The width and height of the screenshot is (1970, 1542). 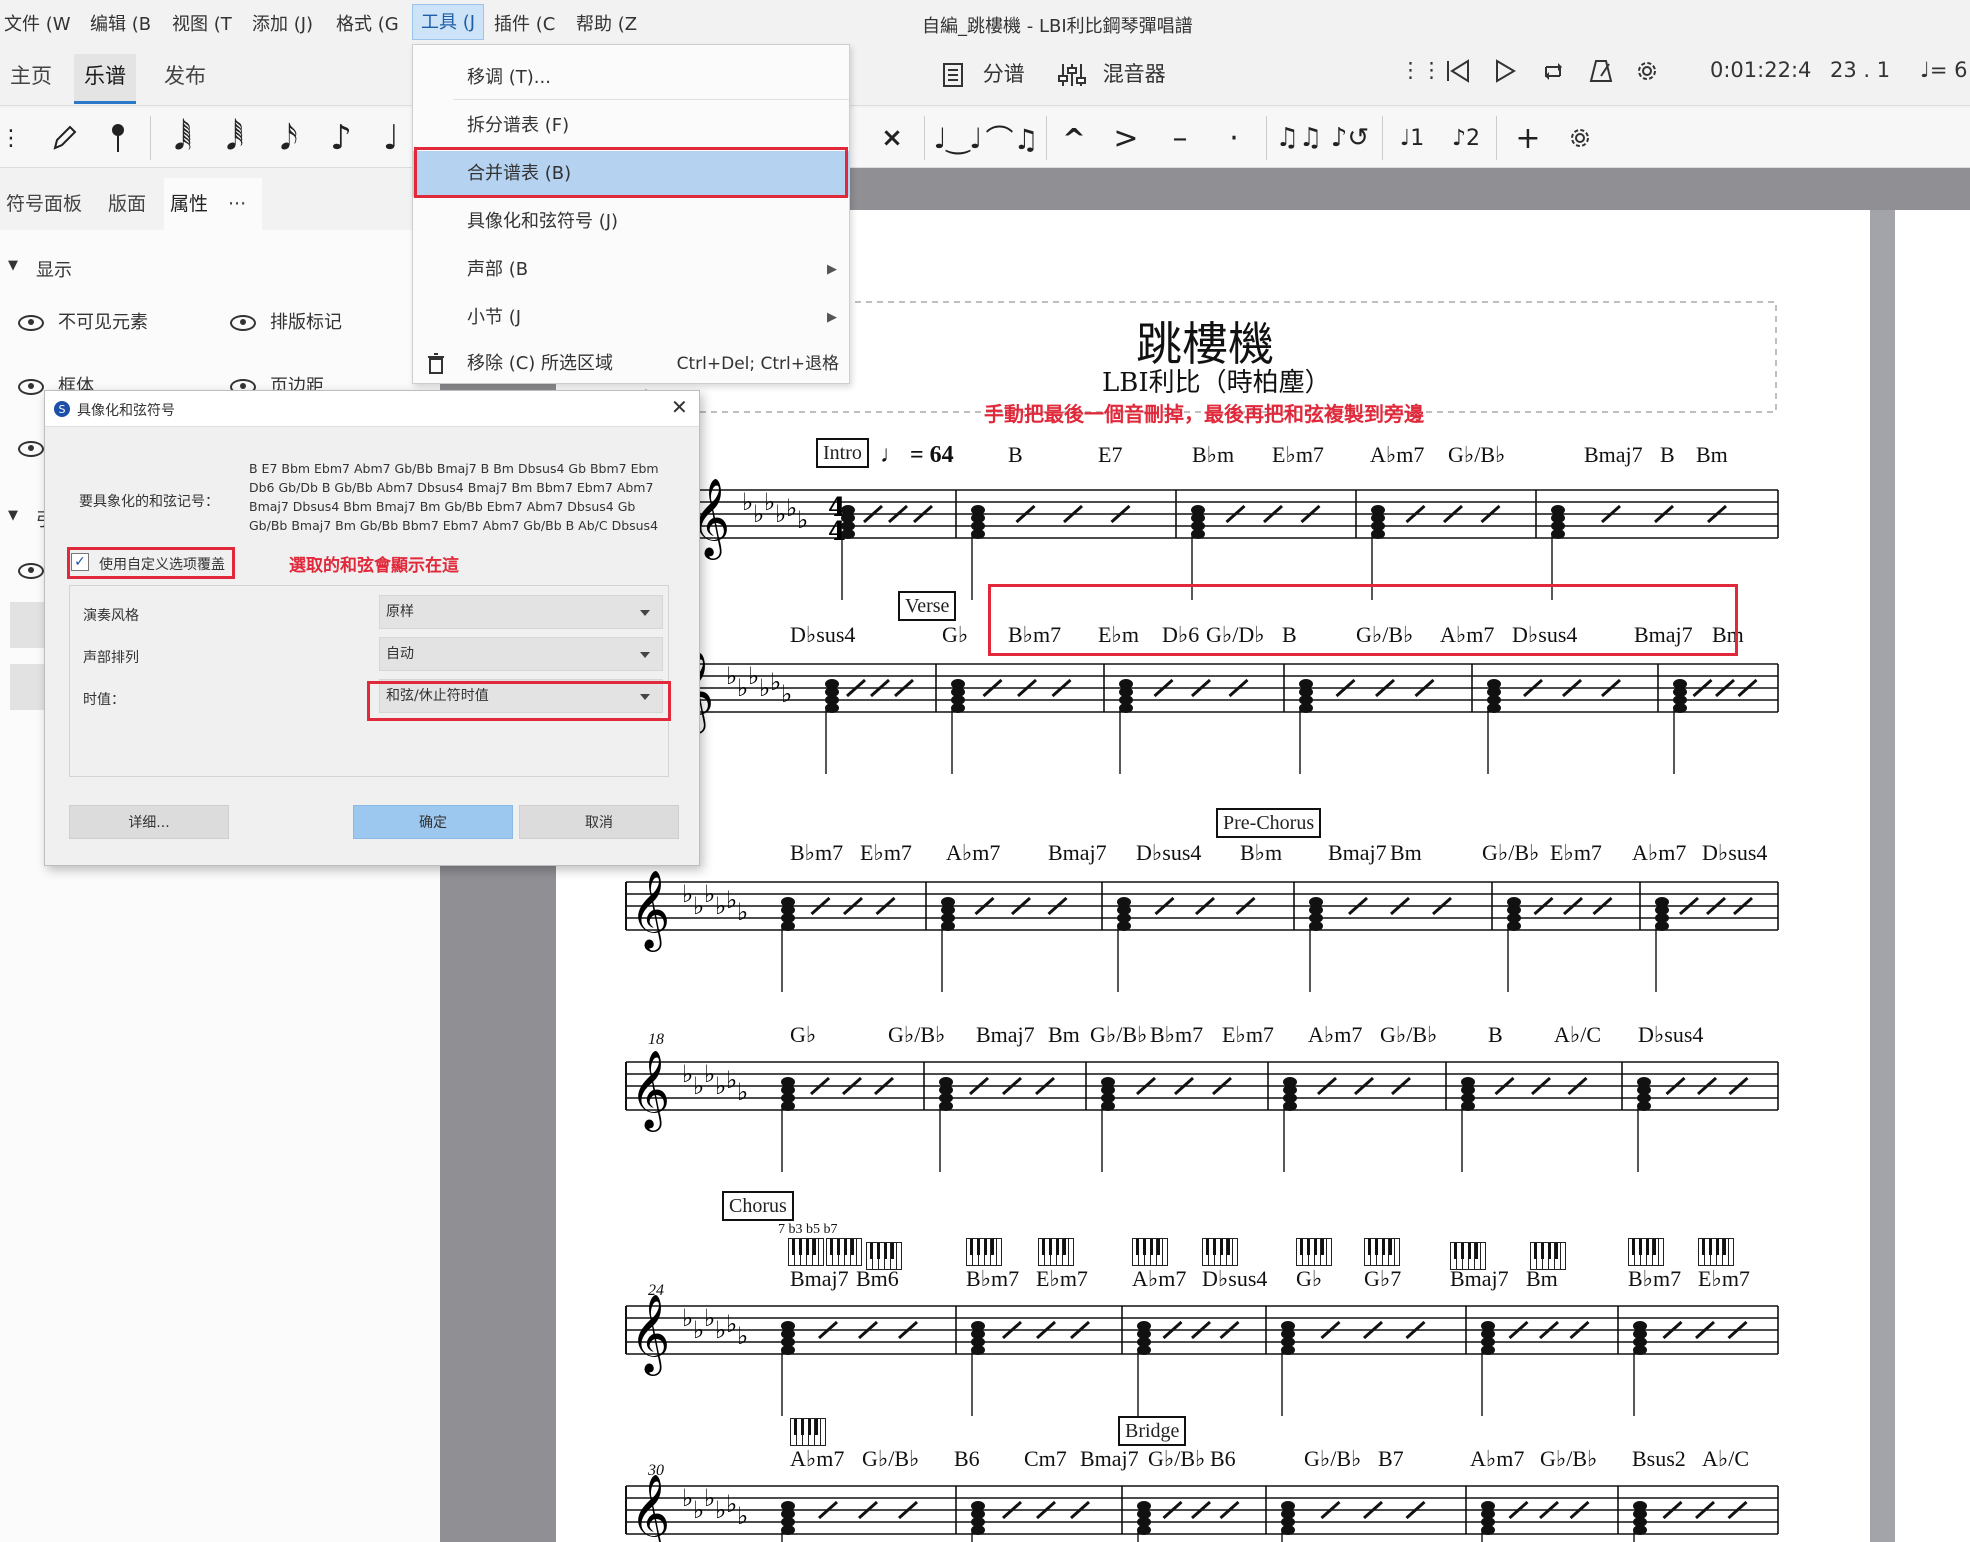 I want to click on tempo-marking: ♩ = 64, so click(x=917, y=455).